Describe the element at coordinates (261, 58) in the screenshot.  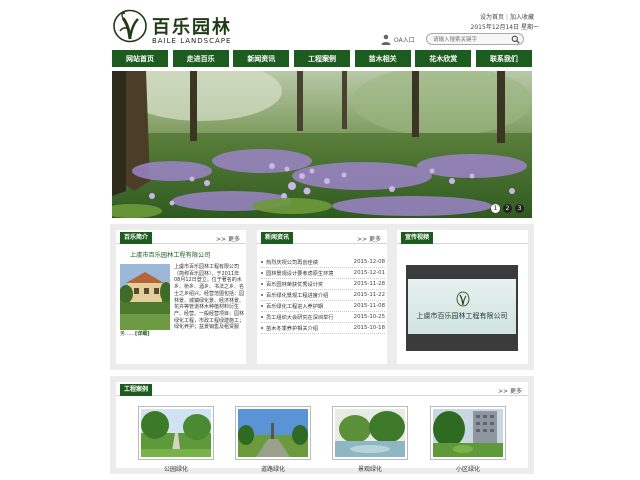
I see `nav-news: 新闻资讯` at that location.